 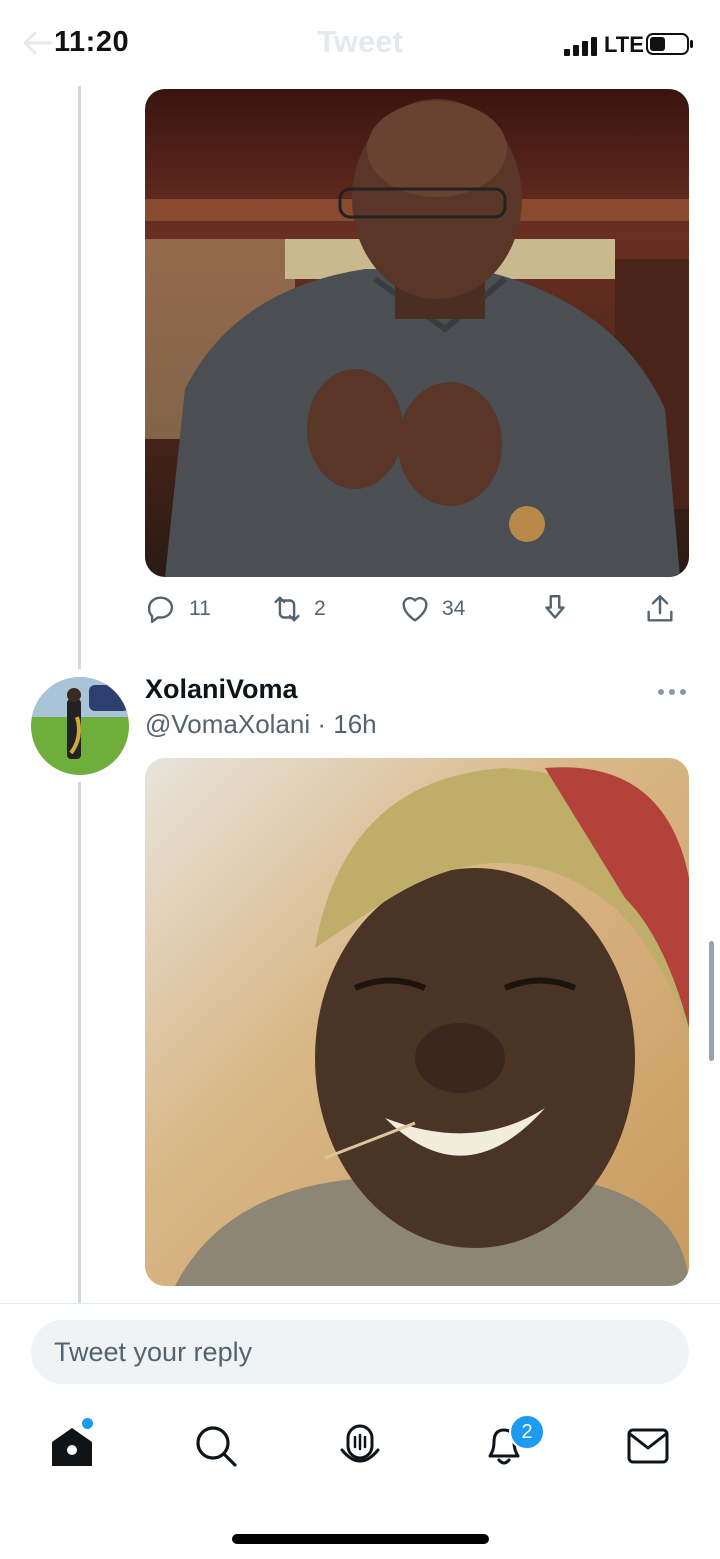 I want to click on bookmark-download-action, so click(x=555, y=609).